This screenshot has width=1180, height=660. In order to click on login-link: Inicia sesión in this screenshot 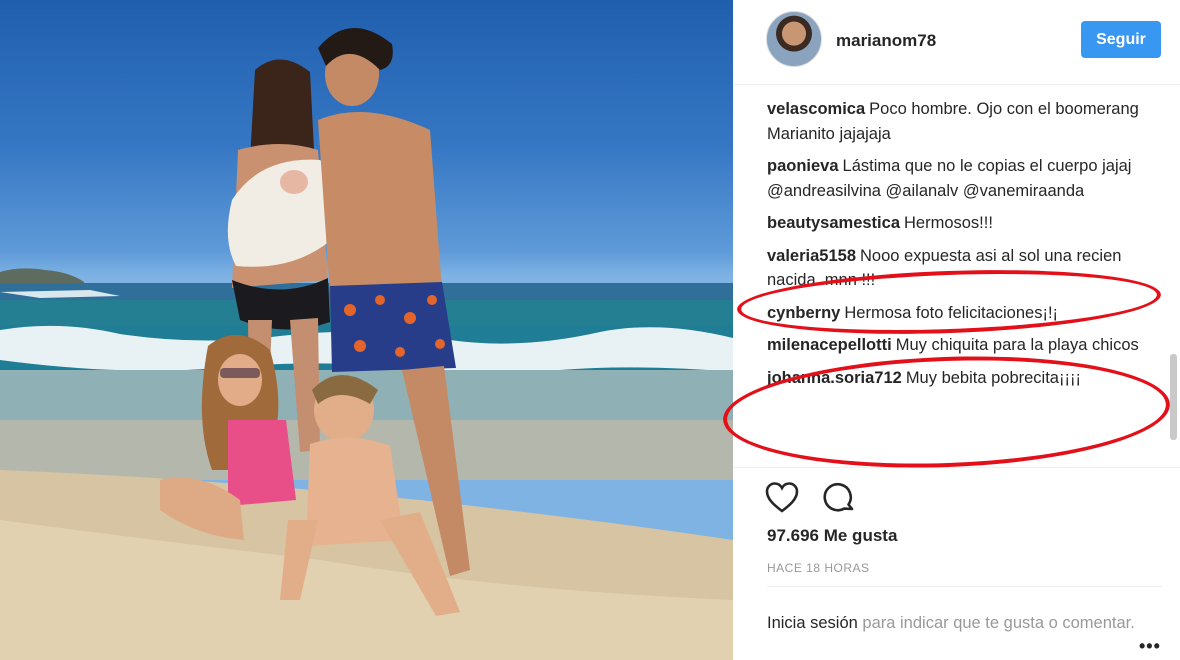, I will do `click(812, 623)`.